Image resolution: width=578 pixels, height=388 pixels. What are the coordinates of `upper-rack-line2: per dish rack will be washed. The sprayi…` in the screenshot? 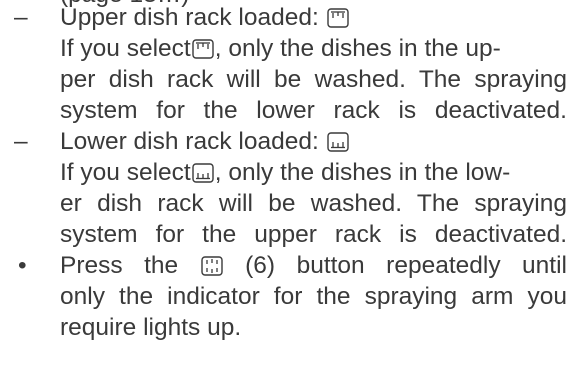 It's located at (313, 79).